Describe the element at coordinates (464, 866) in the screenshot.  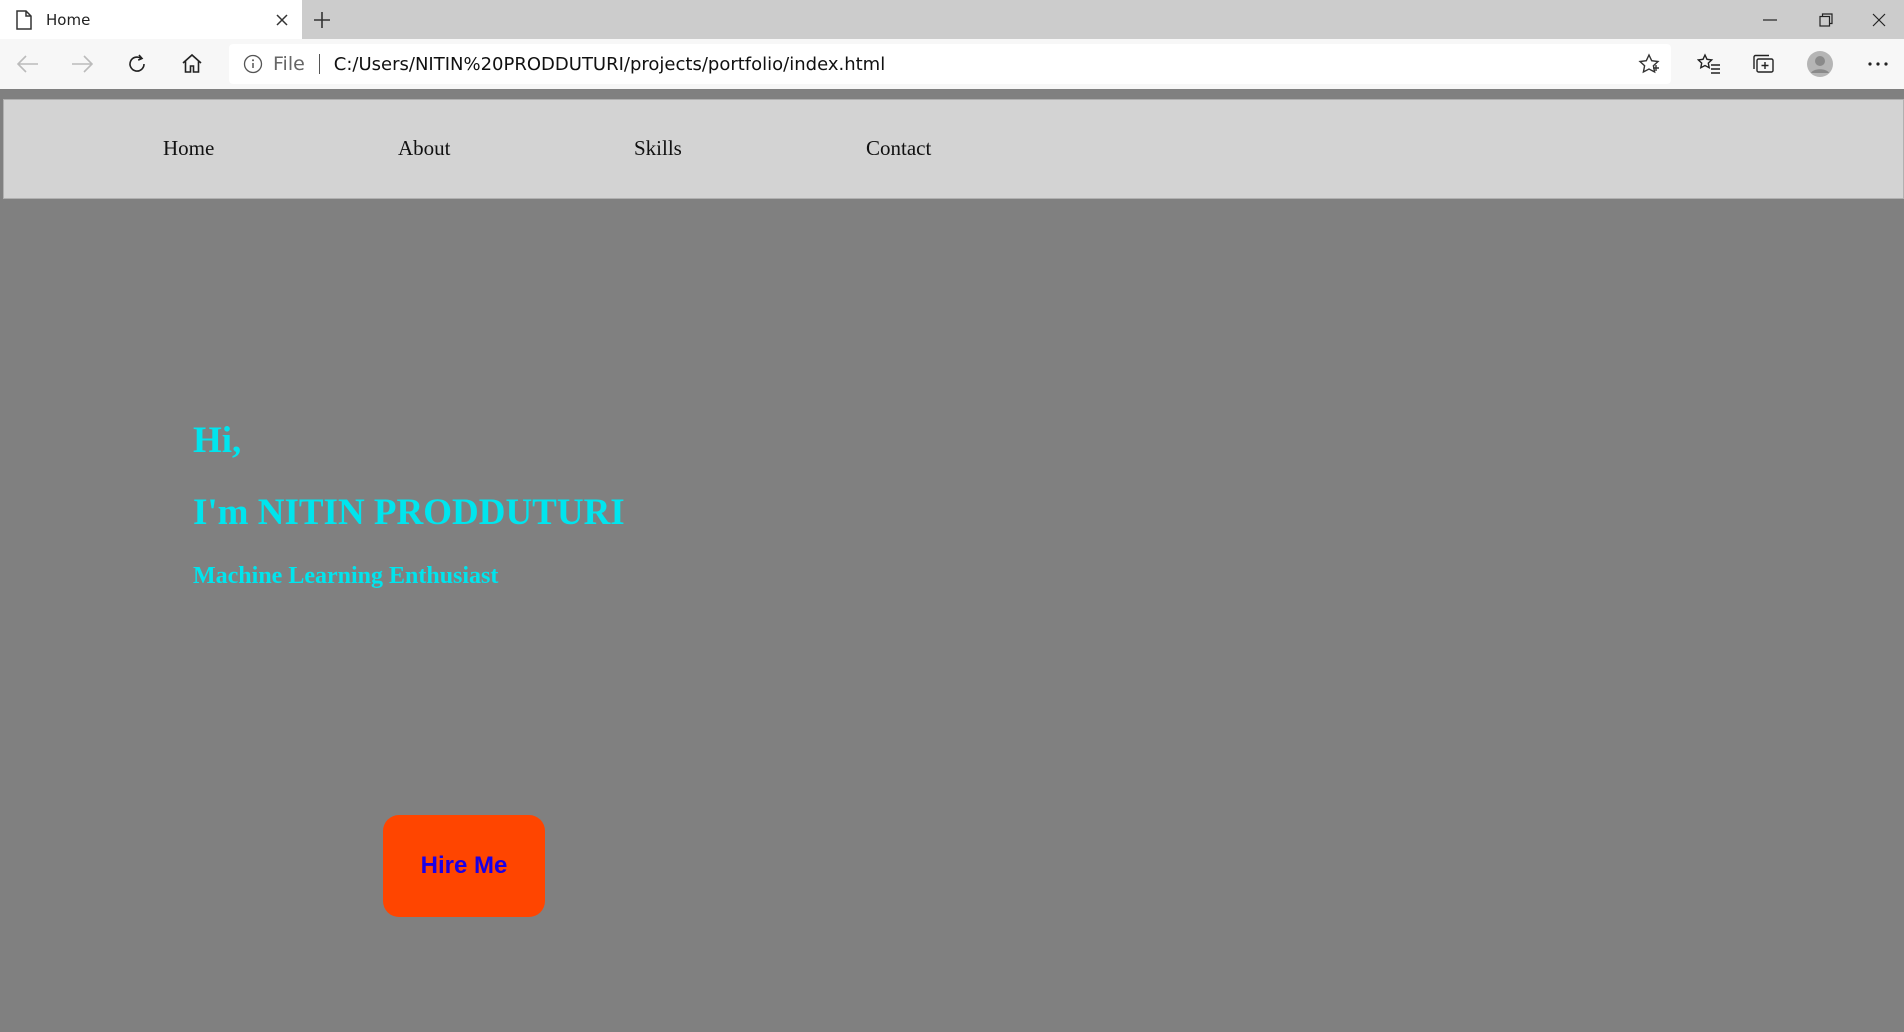
I see `hire-me-button: Hire Me` at that location.